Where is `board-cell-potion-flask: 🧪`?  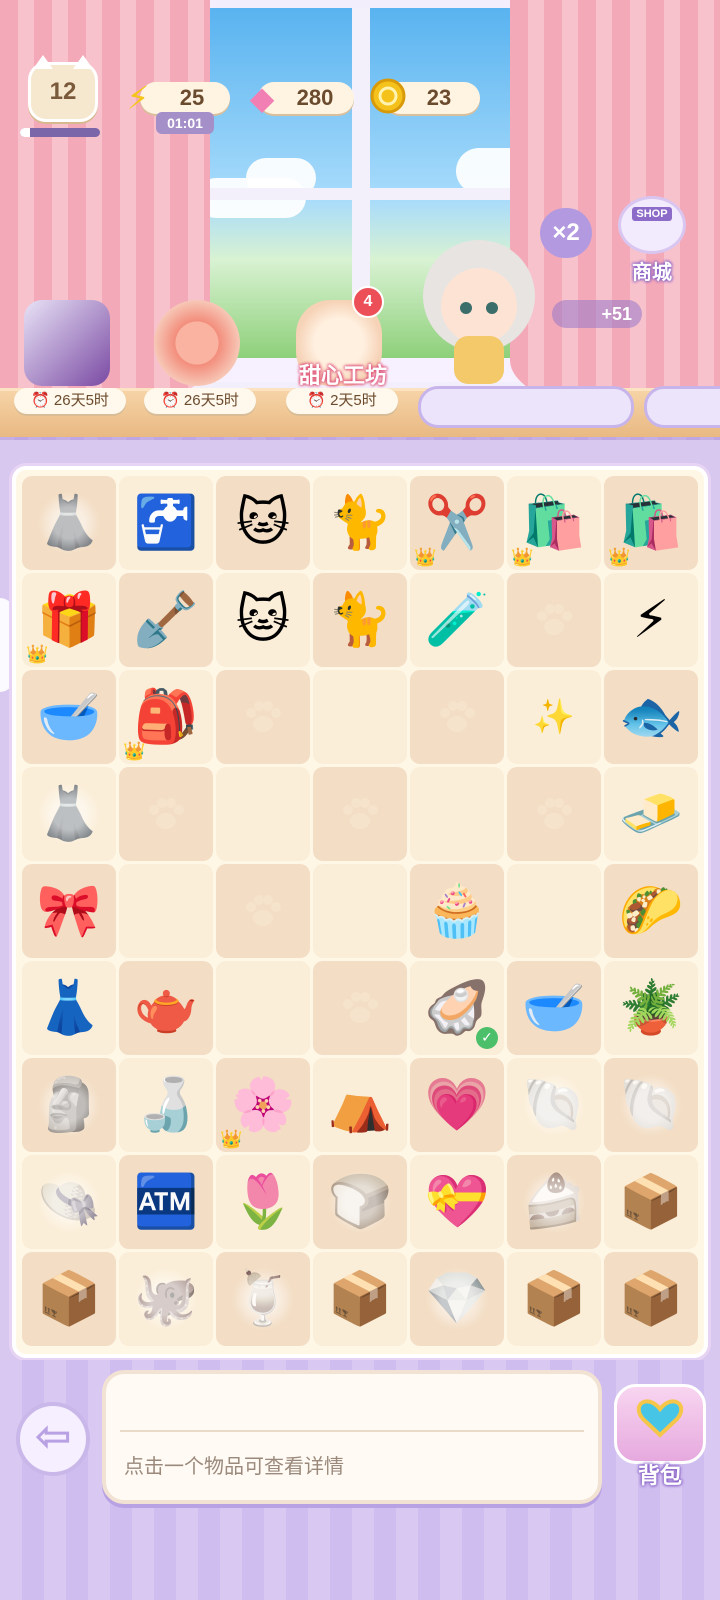
board-cell-potion-flask: 🧪 is located at coordinates (457, 620).